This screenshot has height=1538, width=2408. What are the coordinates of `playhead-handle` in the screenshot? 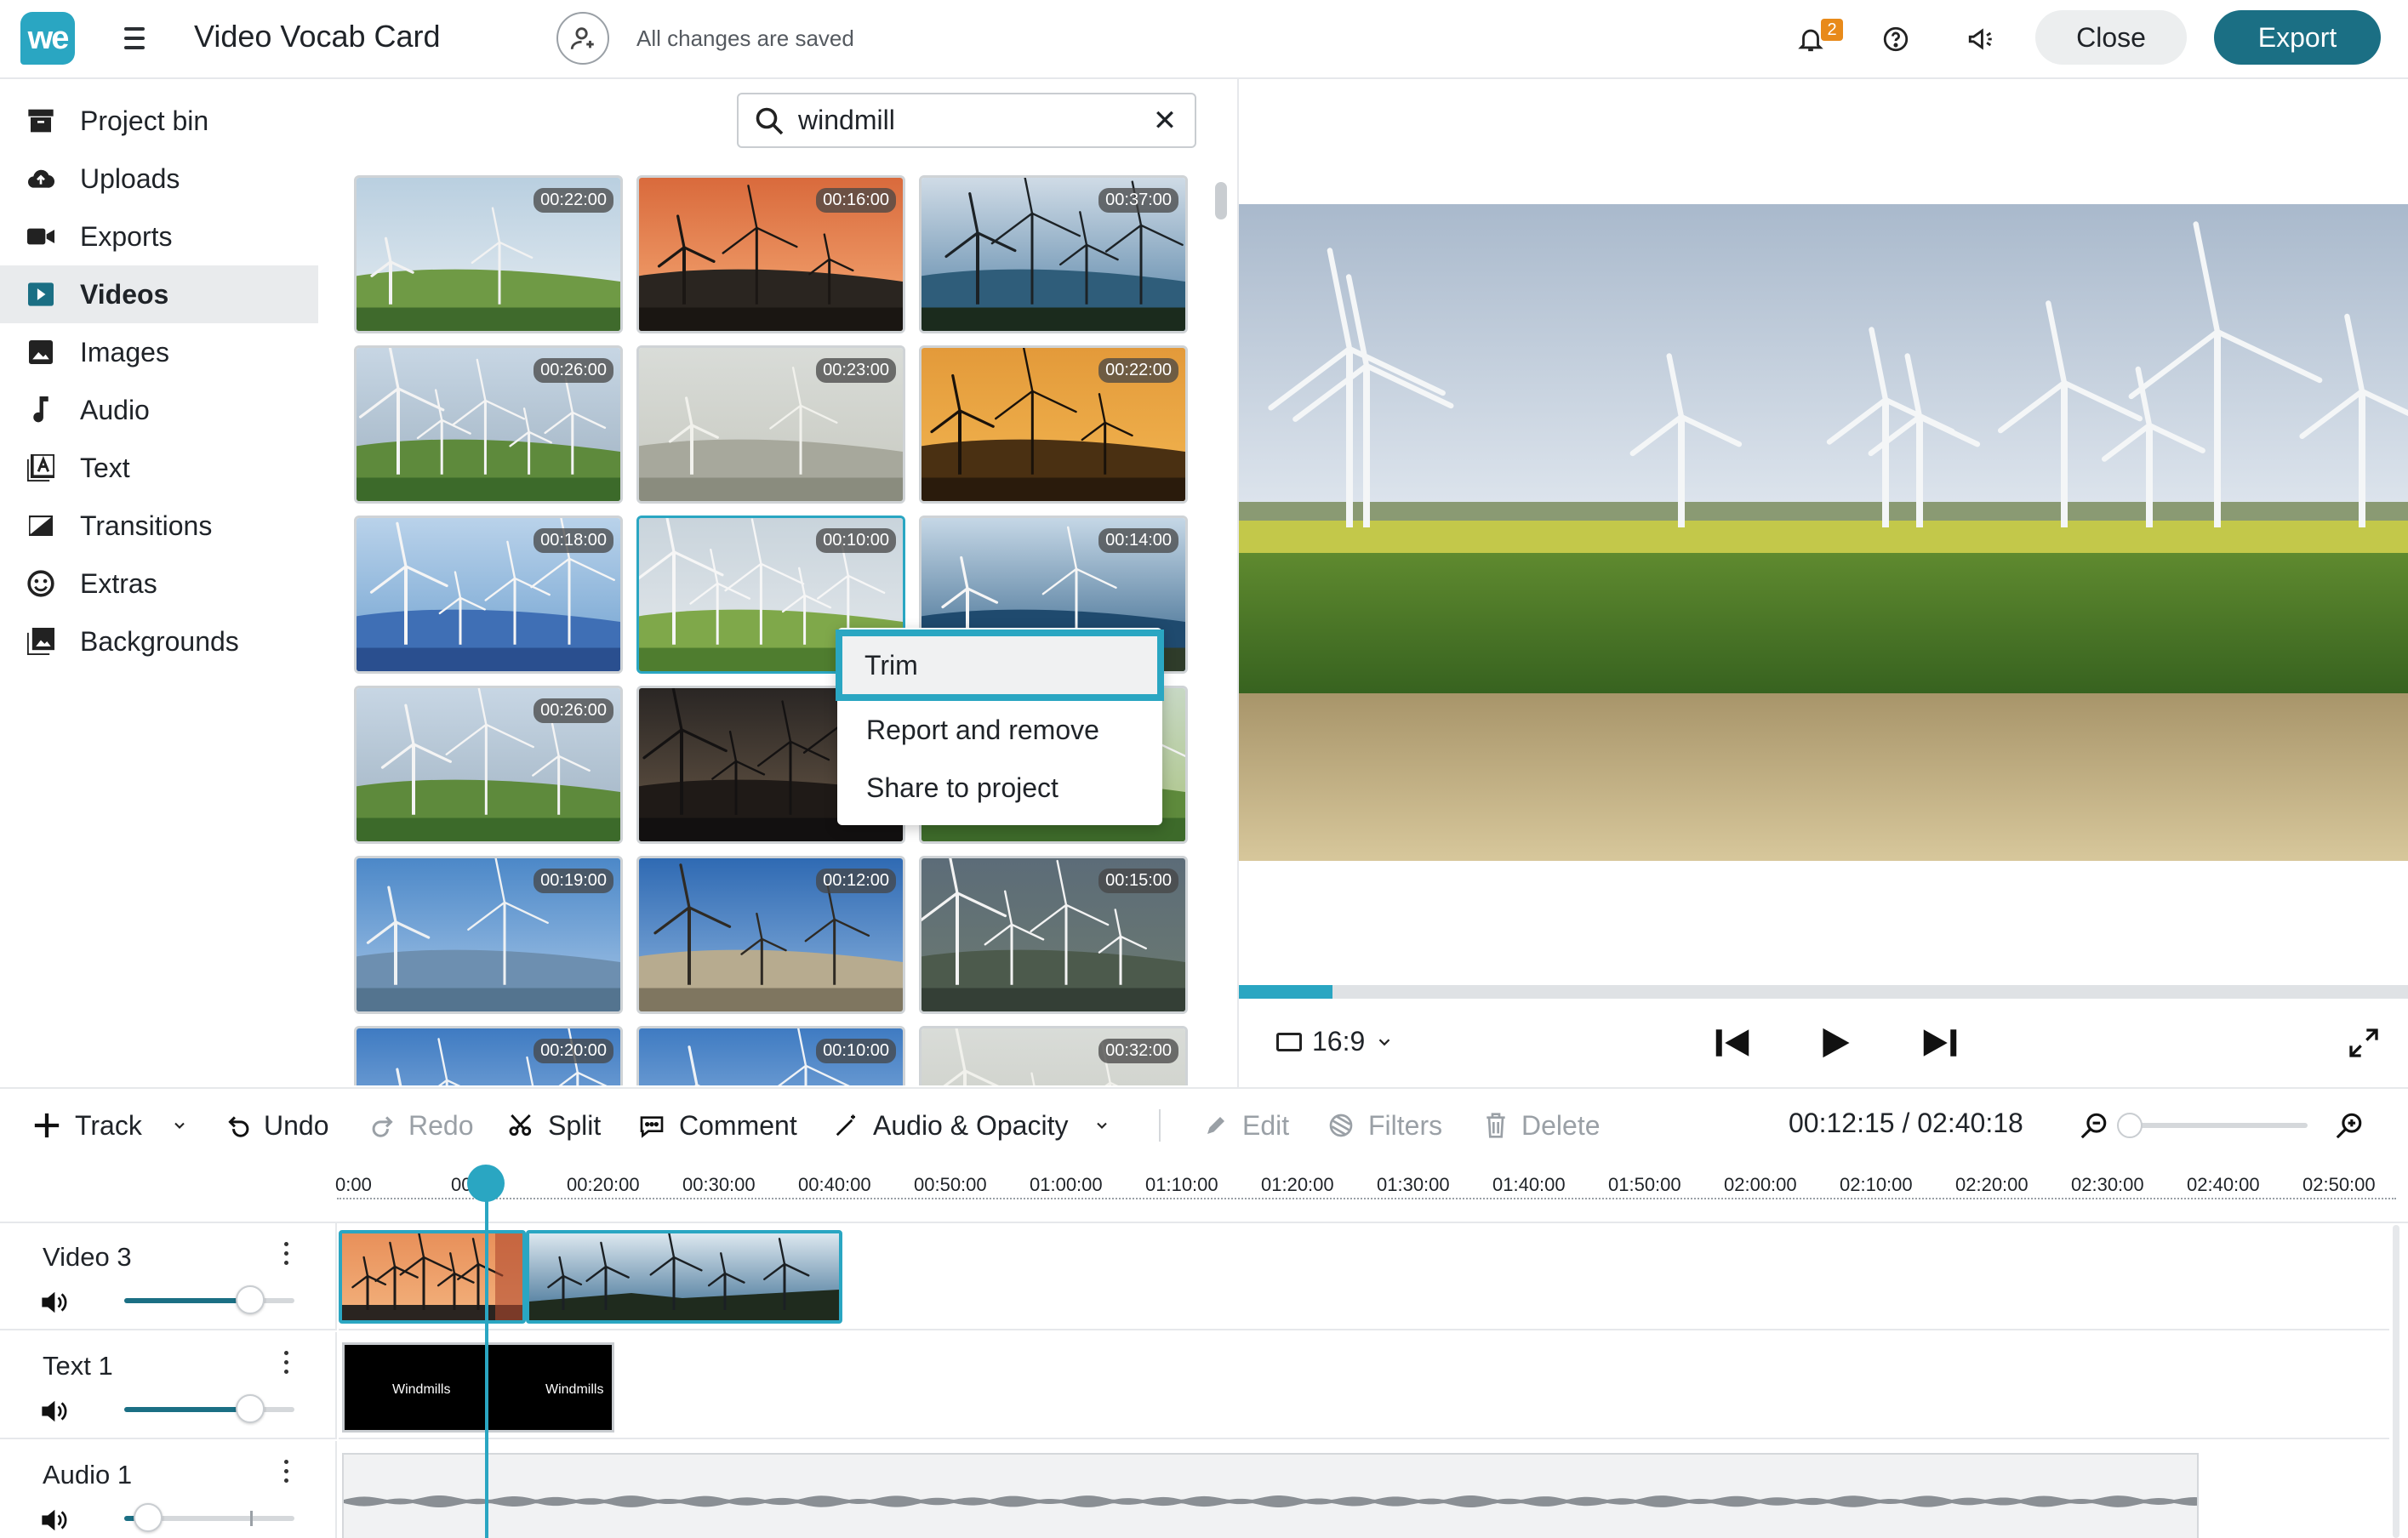 It's located at (486, 1183).